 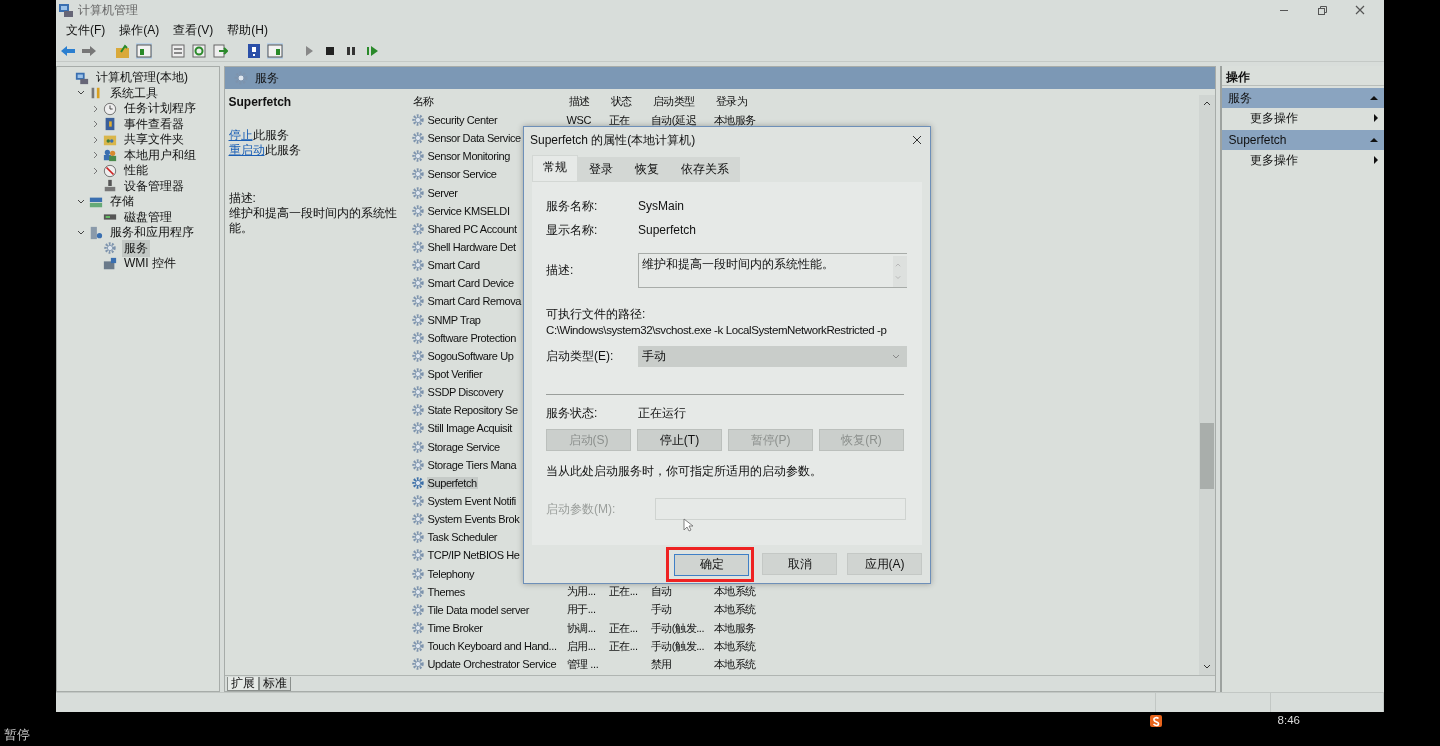 What do you see at coordinates (1376, 160) in the screenshot?
I see `submenu-arrow-icon` at bounding box center [1376, 160].